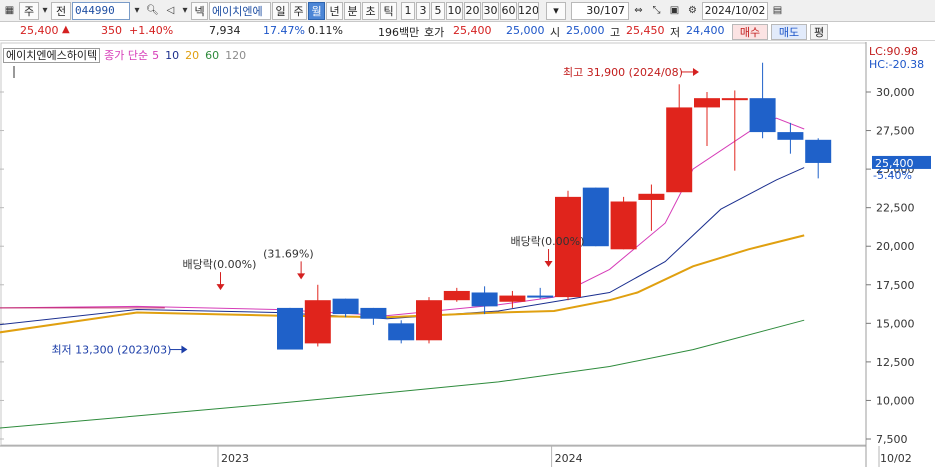  I want to click on speaker-icon: ◁, so click(170, 11).